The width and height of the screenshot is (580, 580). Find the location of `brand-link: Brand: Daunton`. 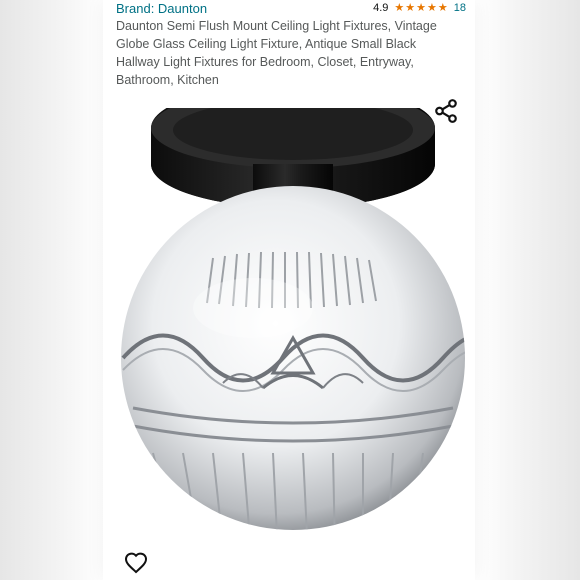

brand-link: Brand: Daunton is located at coordinates (161, 8).